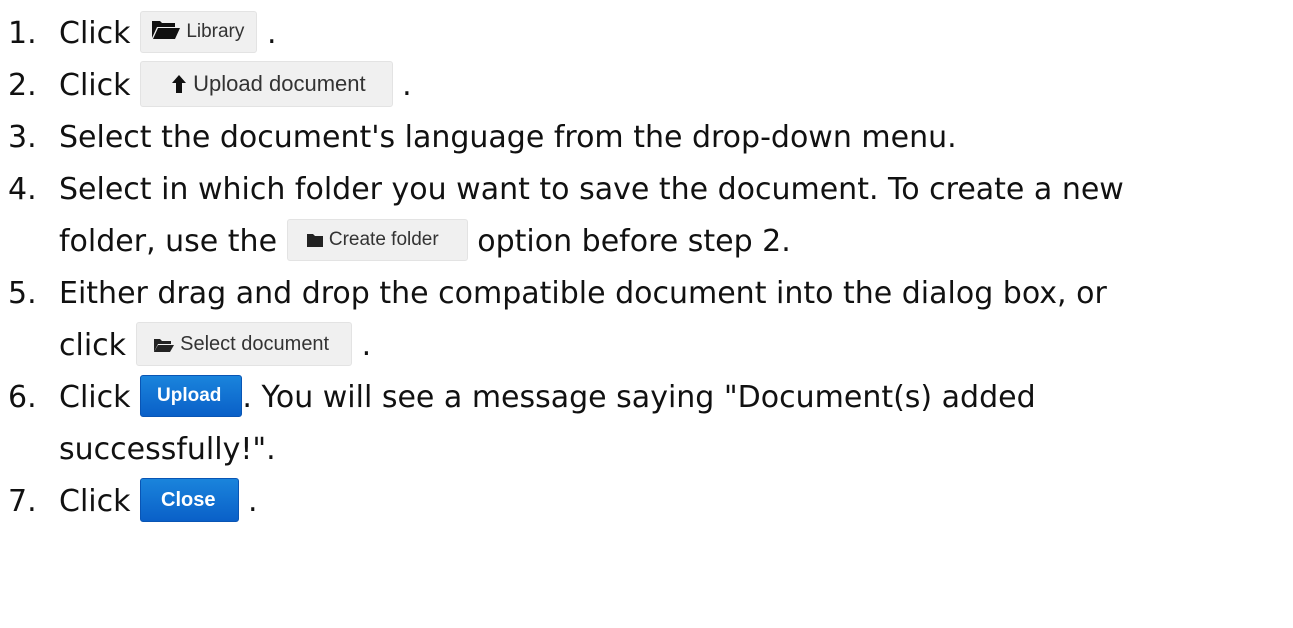  I want to click on create-folder-button-label: Create folder, so click(383, 239).